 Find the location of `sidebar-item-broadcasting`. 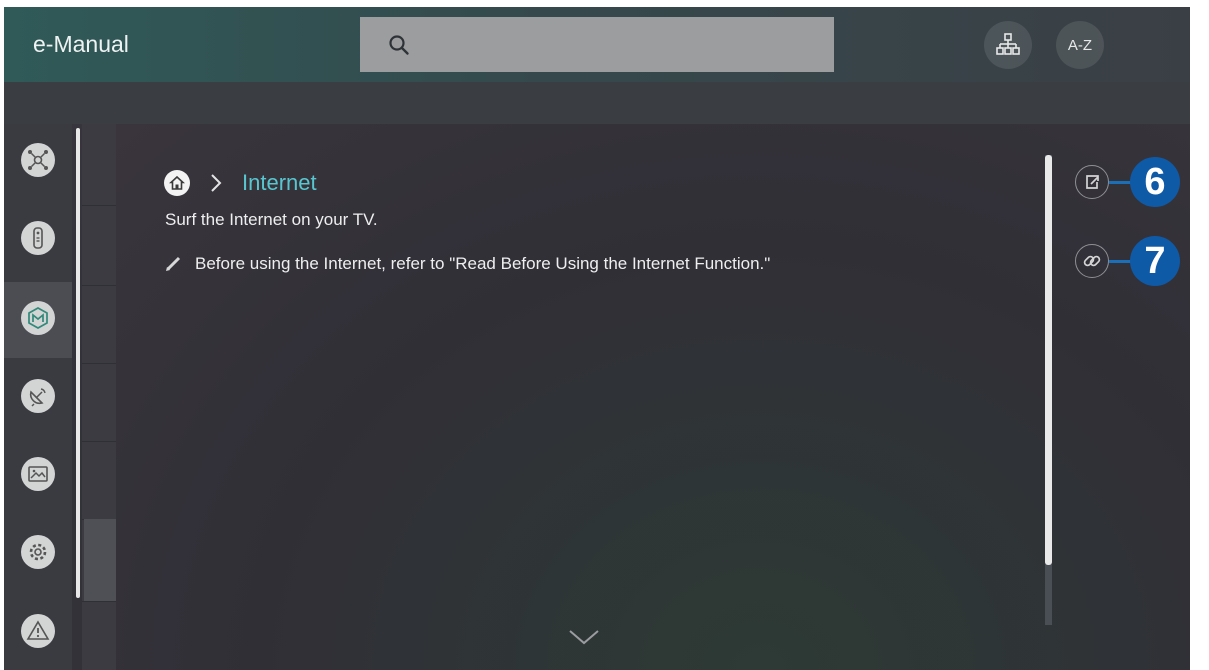

sidebar-item-broadcasting is located at coordinates (38, 396).